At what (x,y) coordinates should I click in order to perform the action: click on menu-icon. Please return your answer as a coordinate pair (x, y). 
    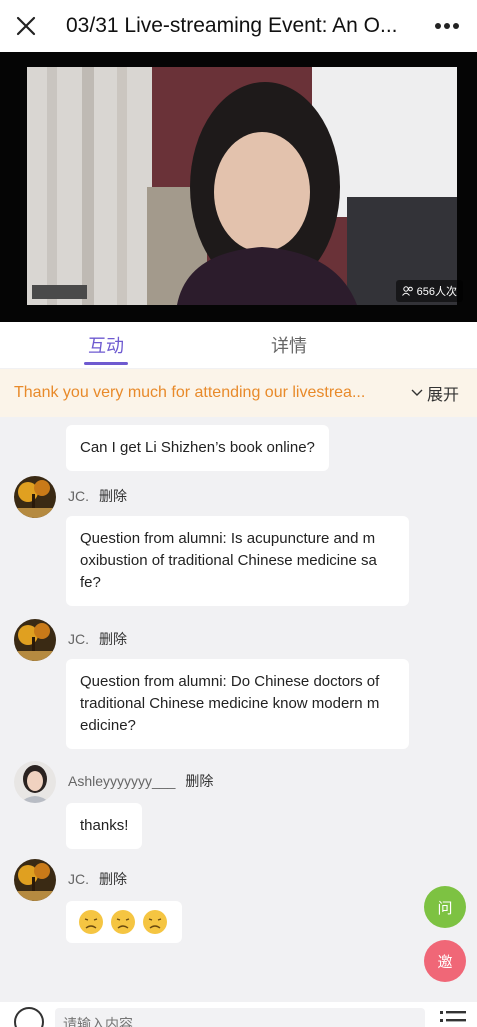
    Looking at the image, I should click on (453, 1018).